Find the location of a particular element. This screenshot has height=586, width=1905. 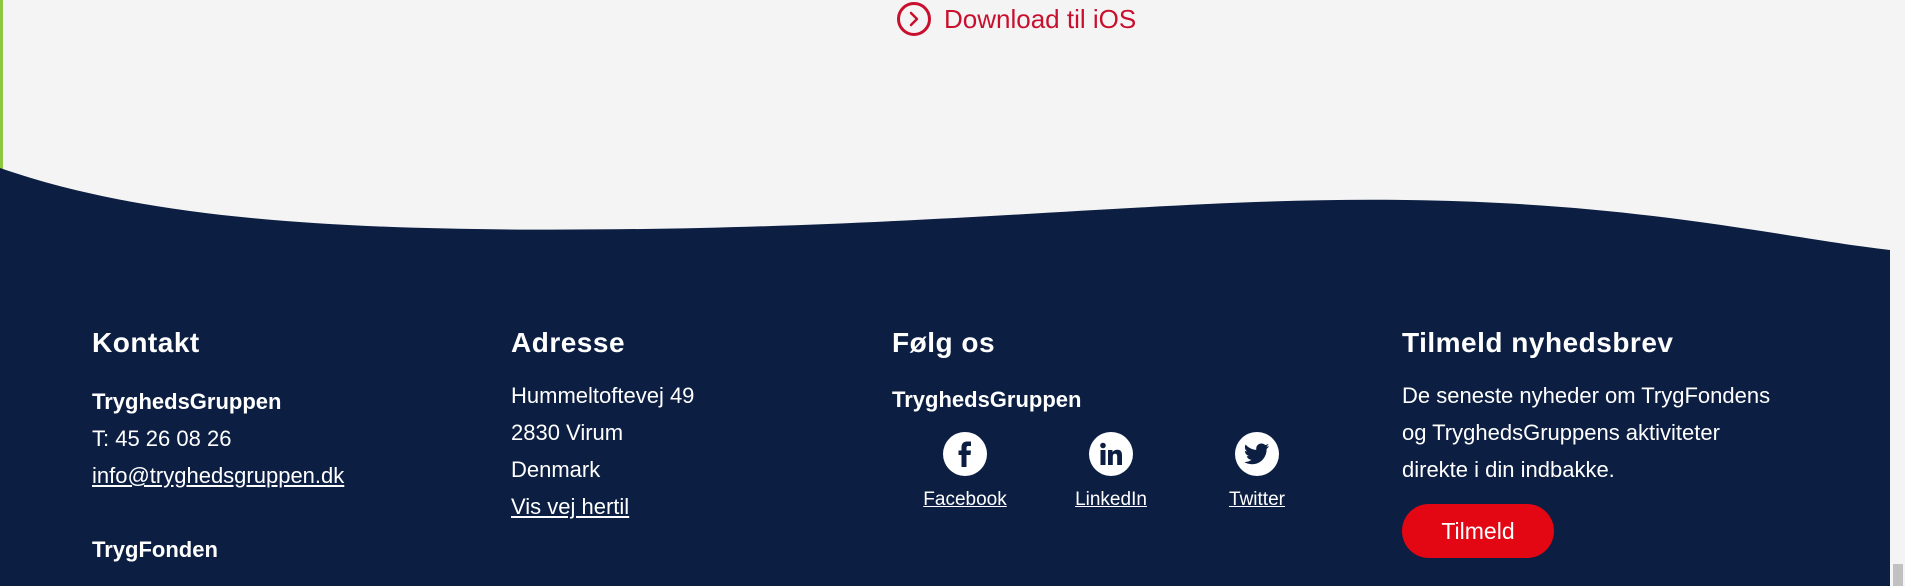

contact-email-link: info@tryghedsgruppen.dk is located at coordinates (218, 475).